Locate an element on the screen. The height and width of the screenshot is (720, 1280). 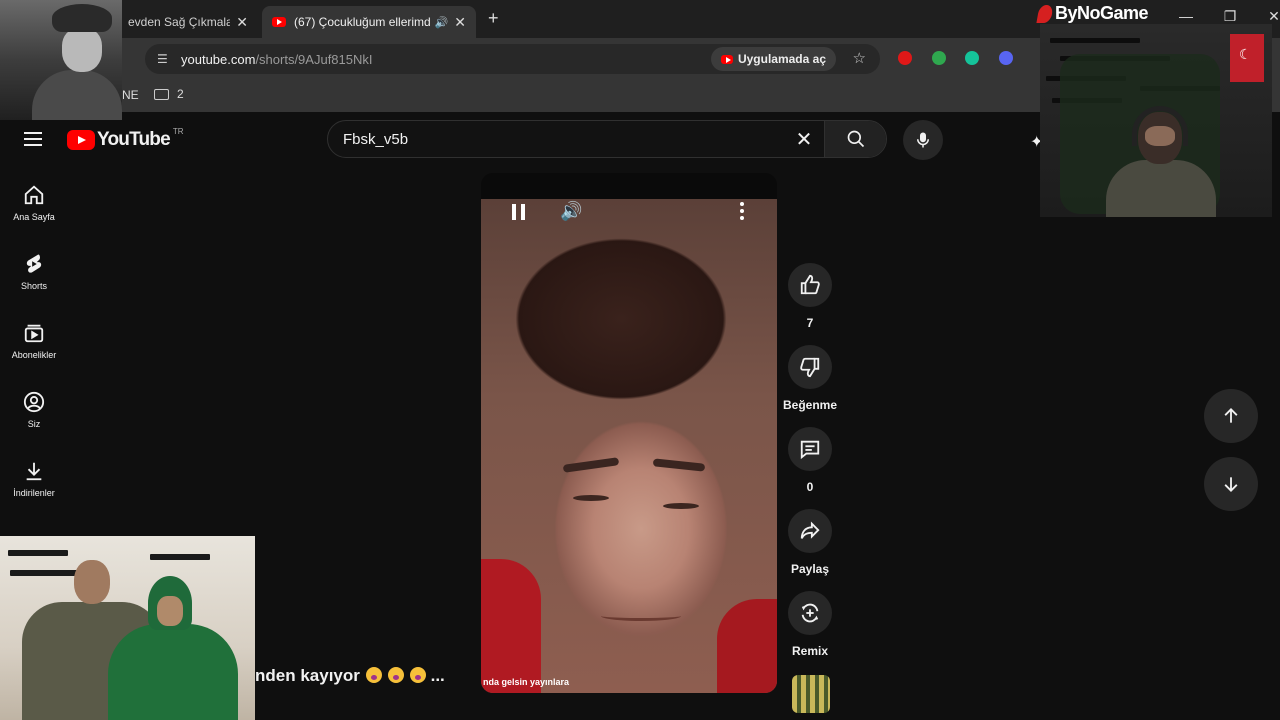
sidebar-item-label: Siz is located at coordinates (34, 424).